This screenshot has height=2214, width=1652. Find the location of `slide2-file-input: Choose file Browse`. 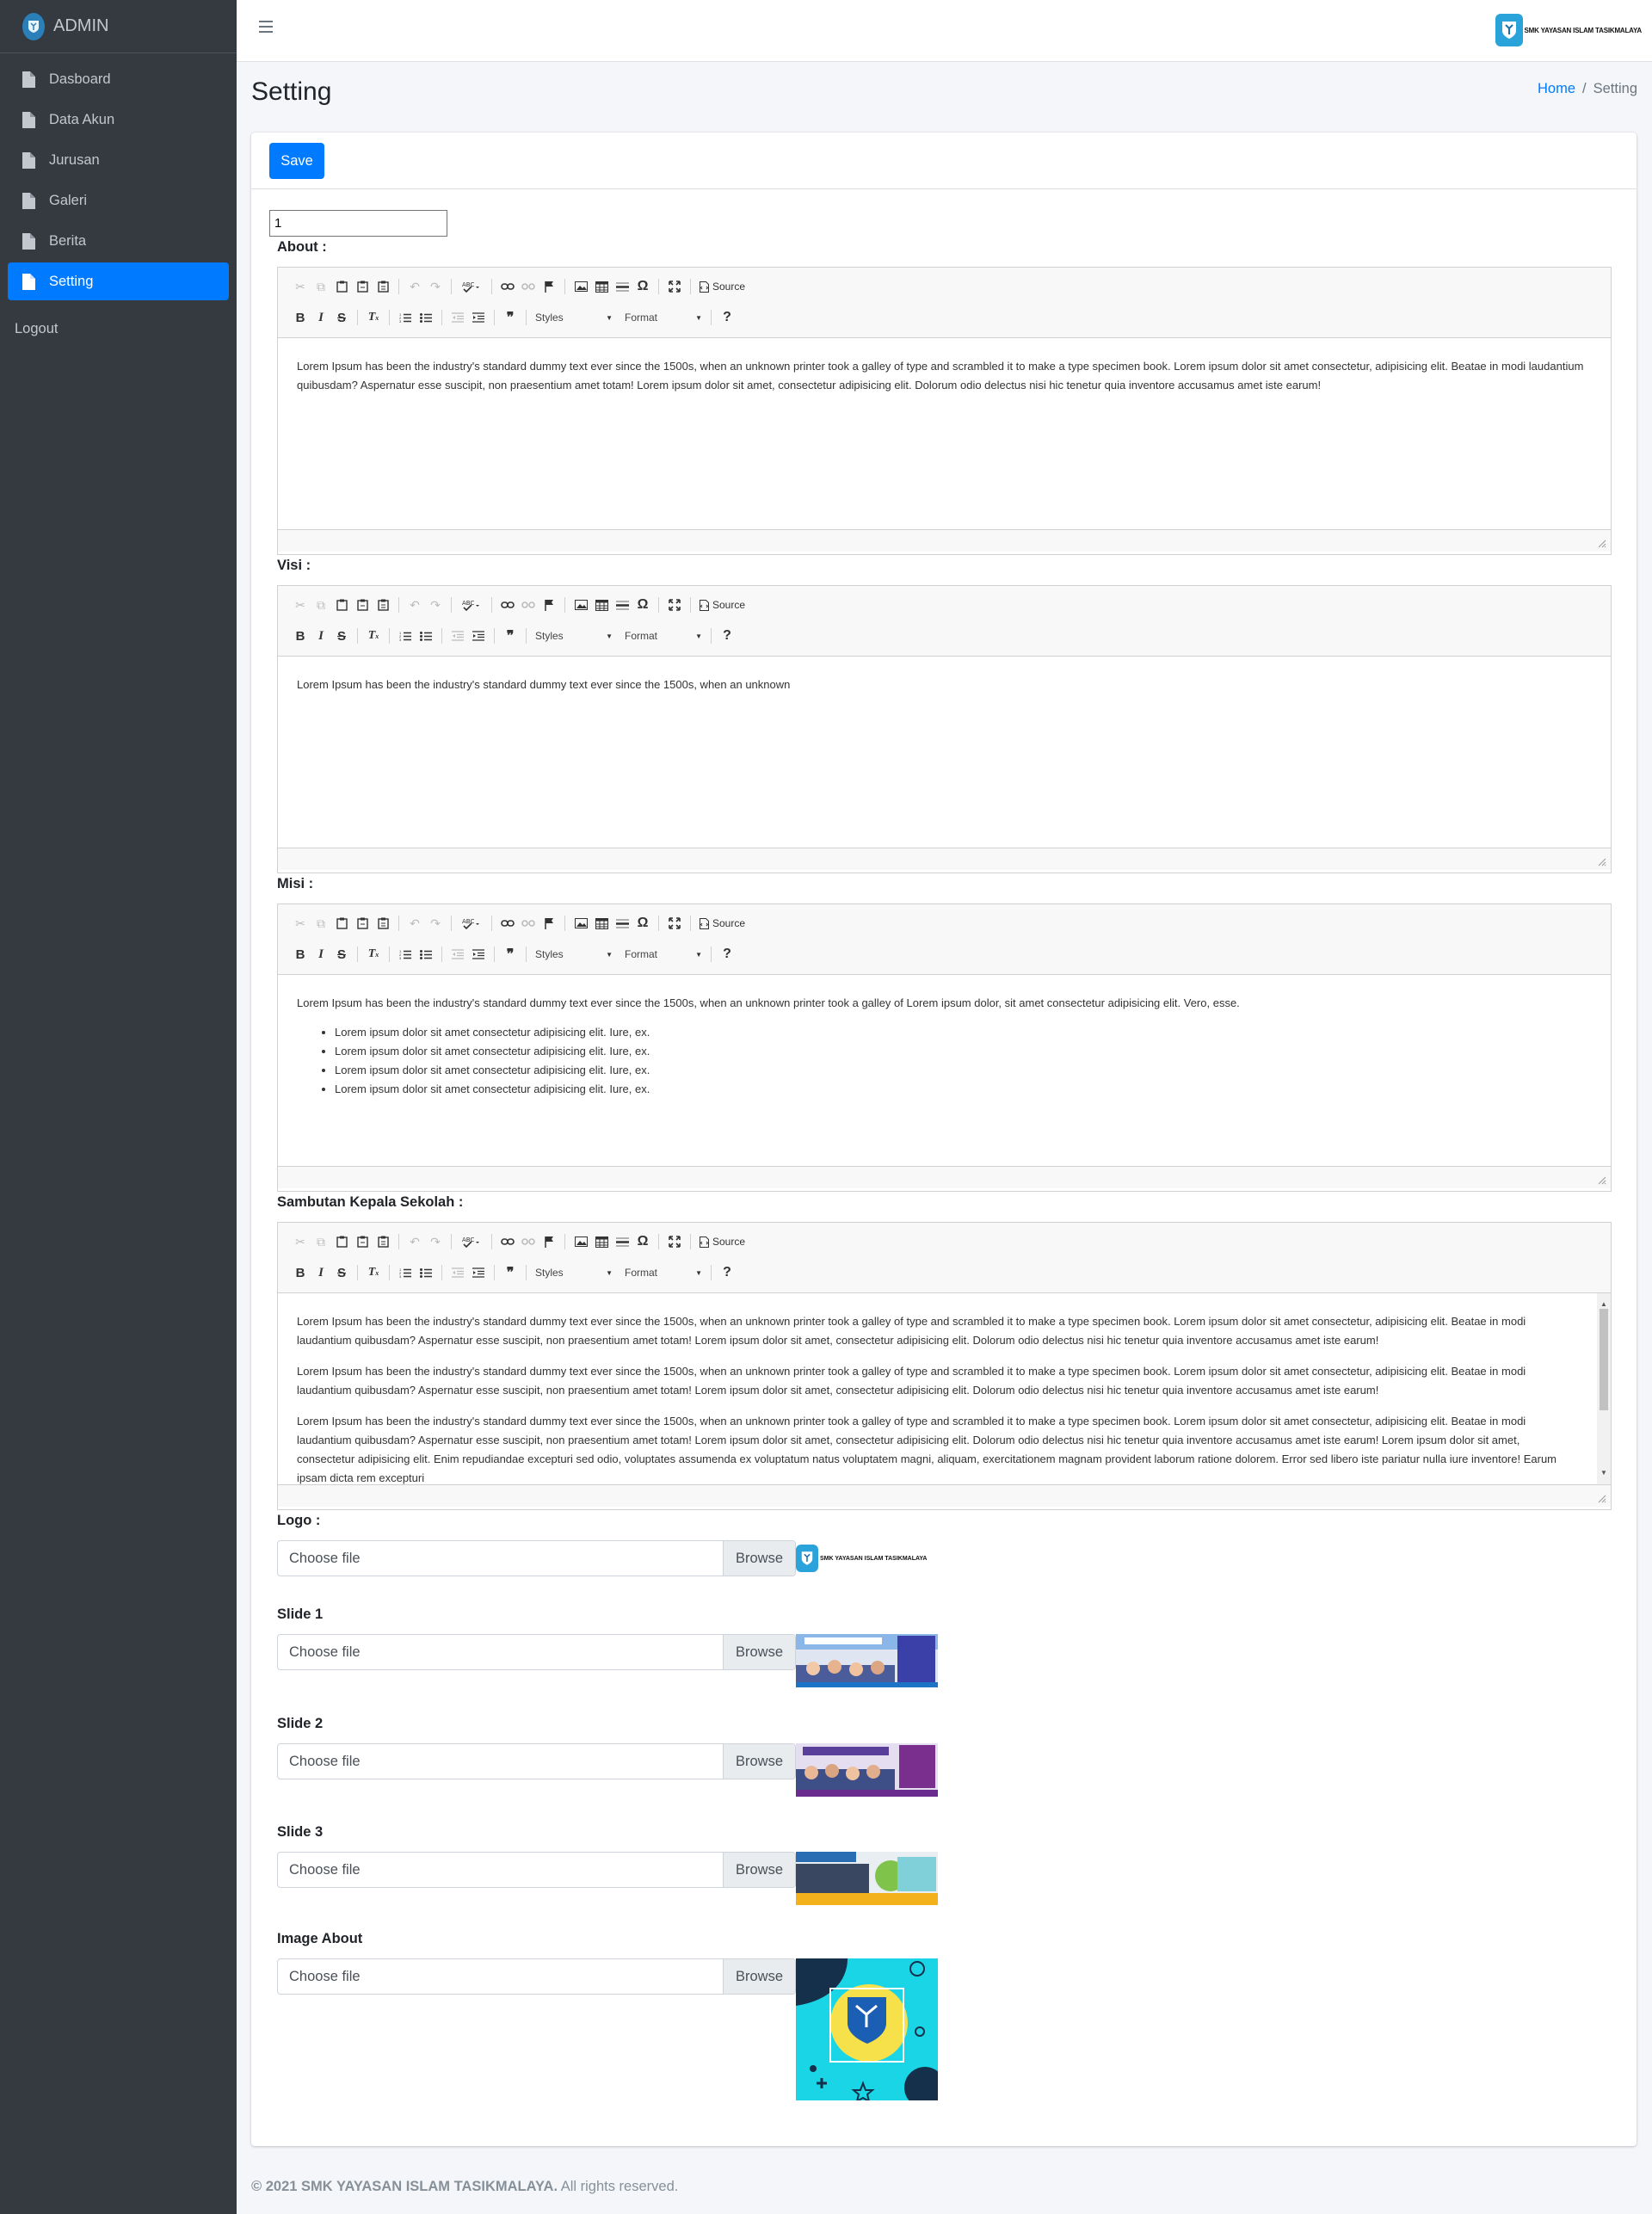

slide2-file-input: Choose file Browse is located at coordinates (536, 1761).